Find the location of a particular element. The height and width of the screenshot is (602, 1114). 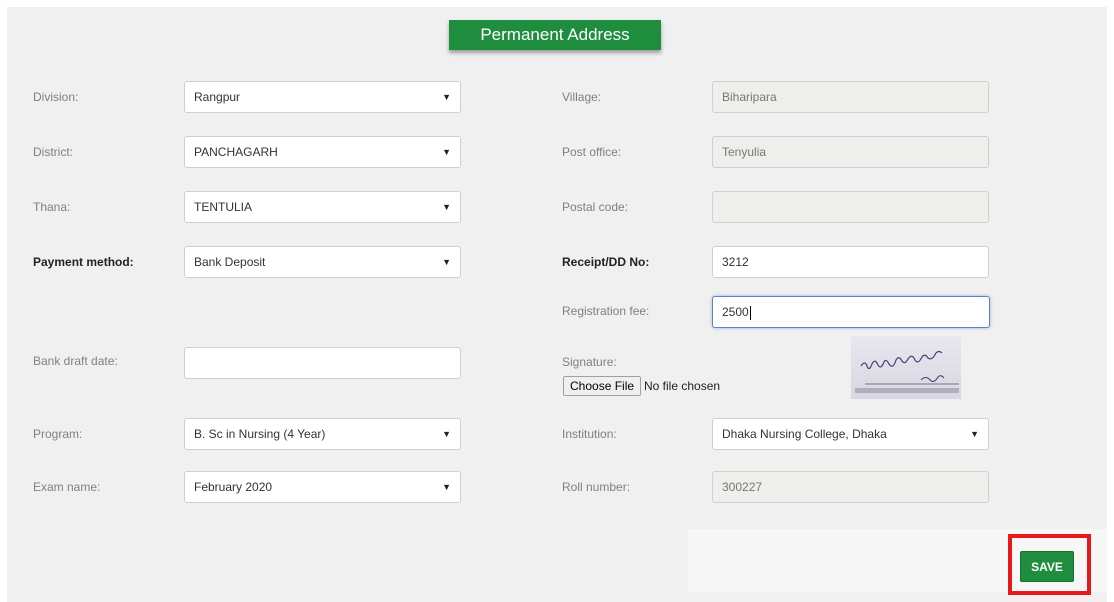

bank-draft-date-input is located at coordinates (322, 363).